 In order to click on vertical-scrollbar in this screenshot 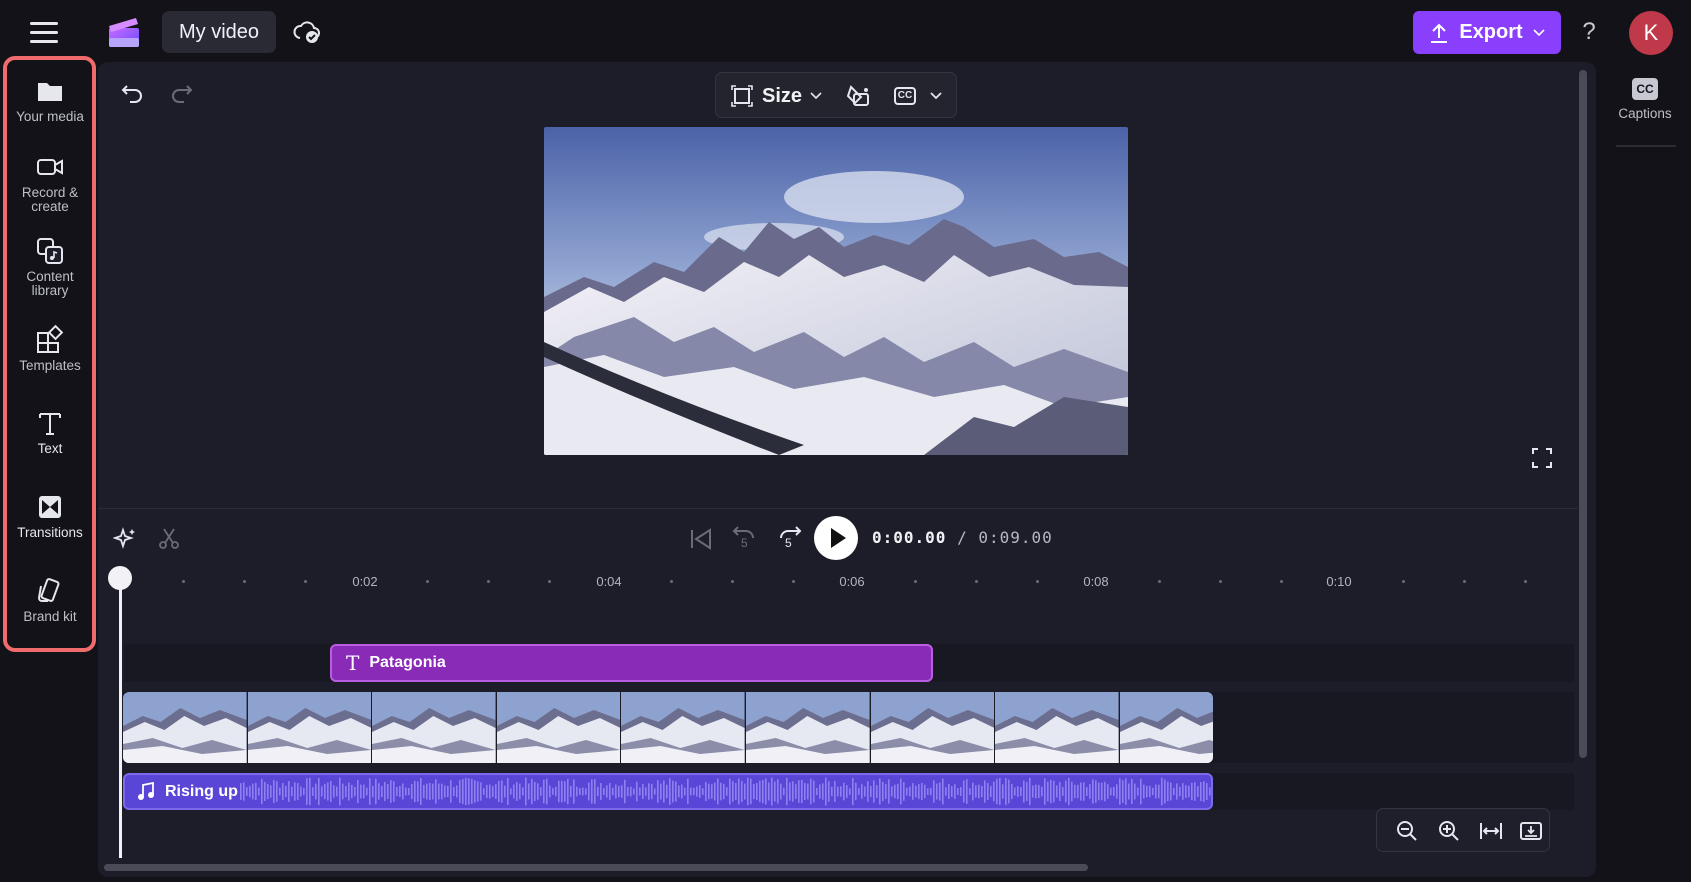, I will do `click(1583, 414)`.